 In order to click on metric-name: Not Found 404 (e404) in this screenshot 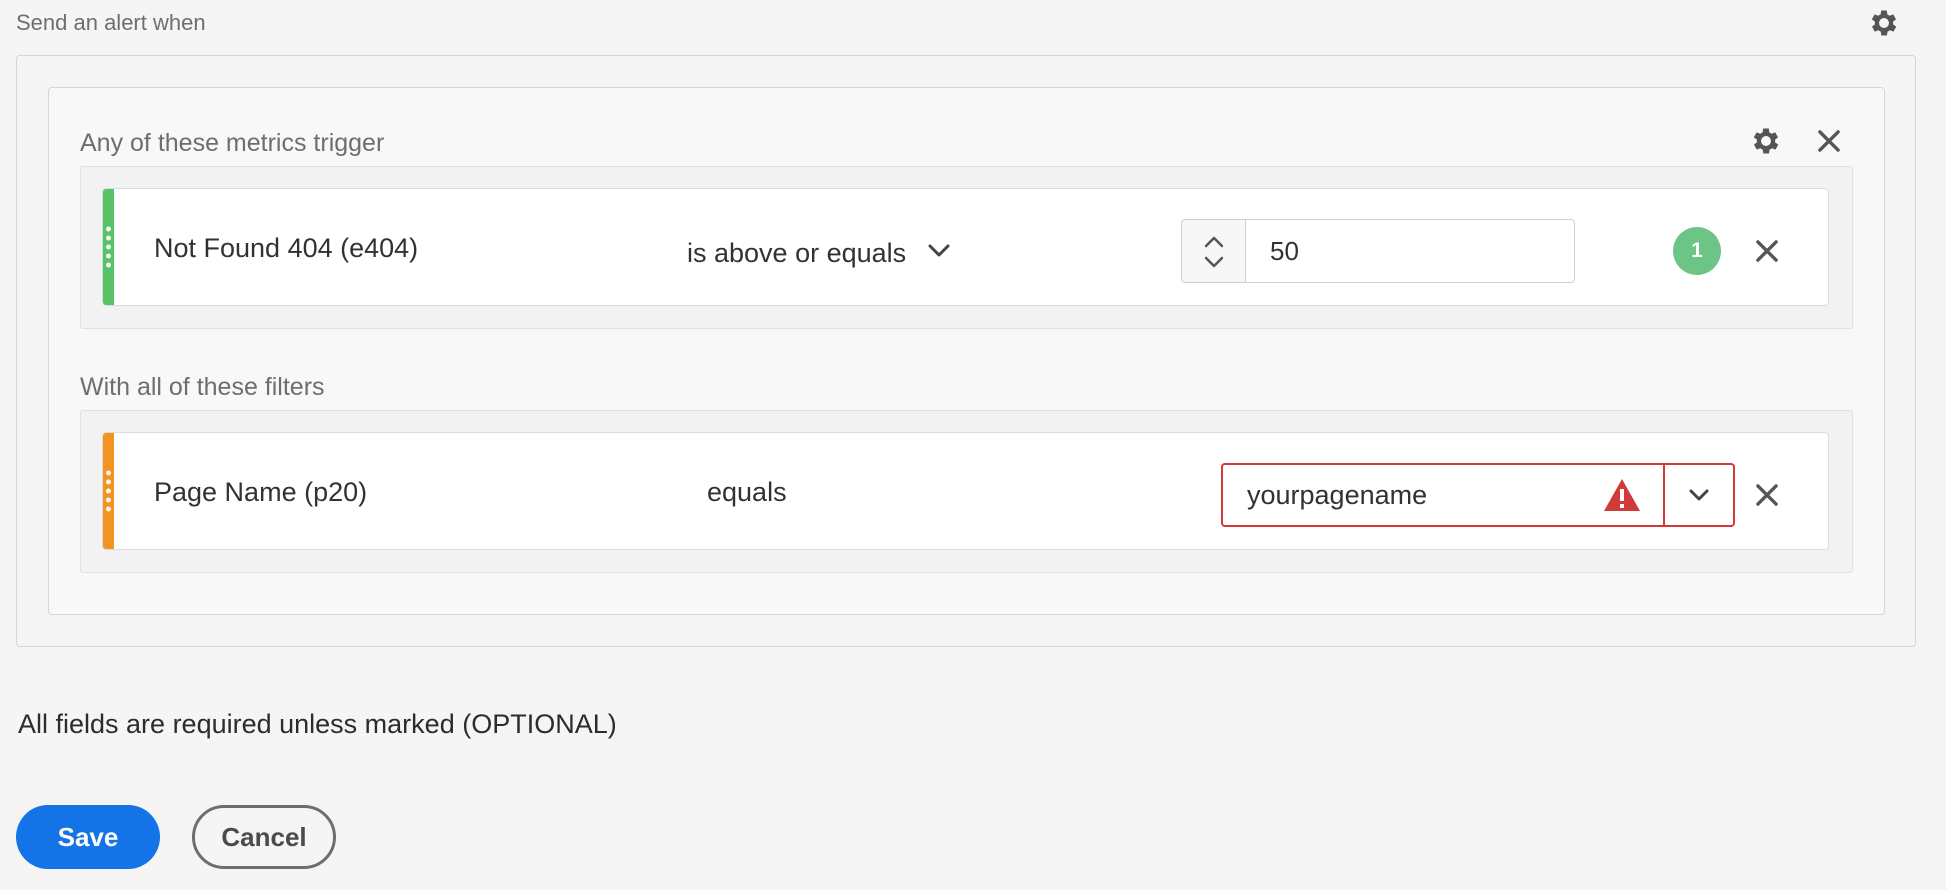, I will do `click(286, 248)`.